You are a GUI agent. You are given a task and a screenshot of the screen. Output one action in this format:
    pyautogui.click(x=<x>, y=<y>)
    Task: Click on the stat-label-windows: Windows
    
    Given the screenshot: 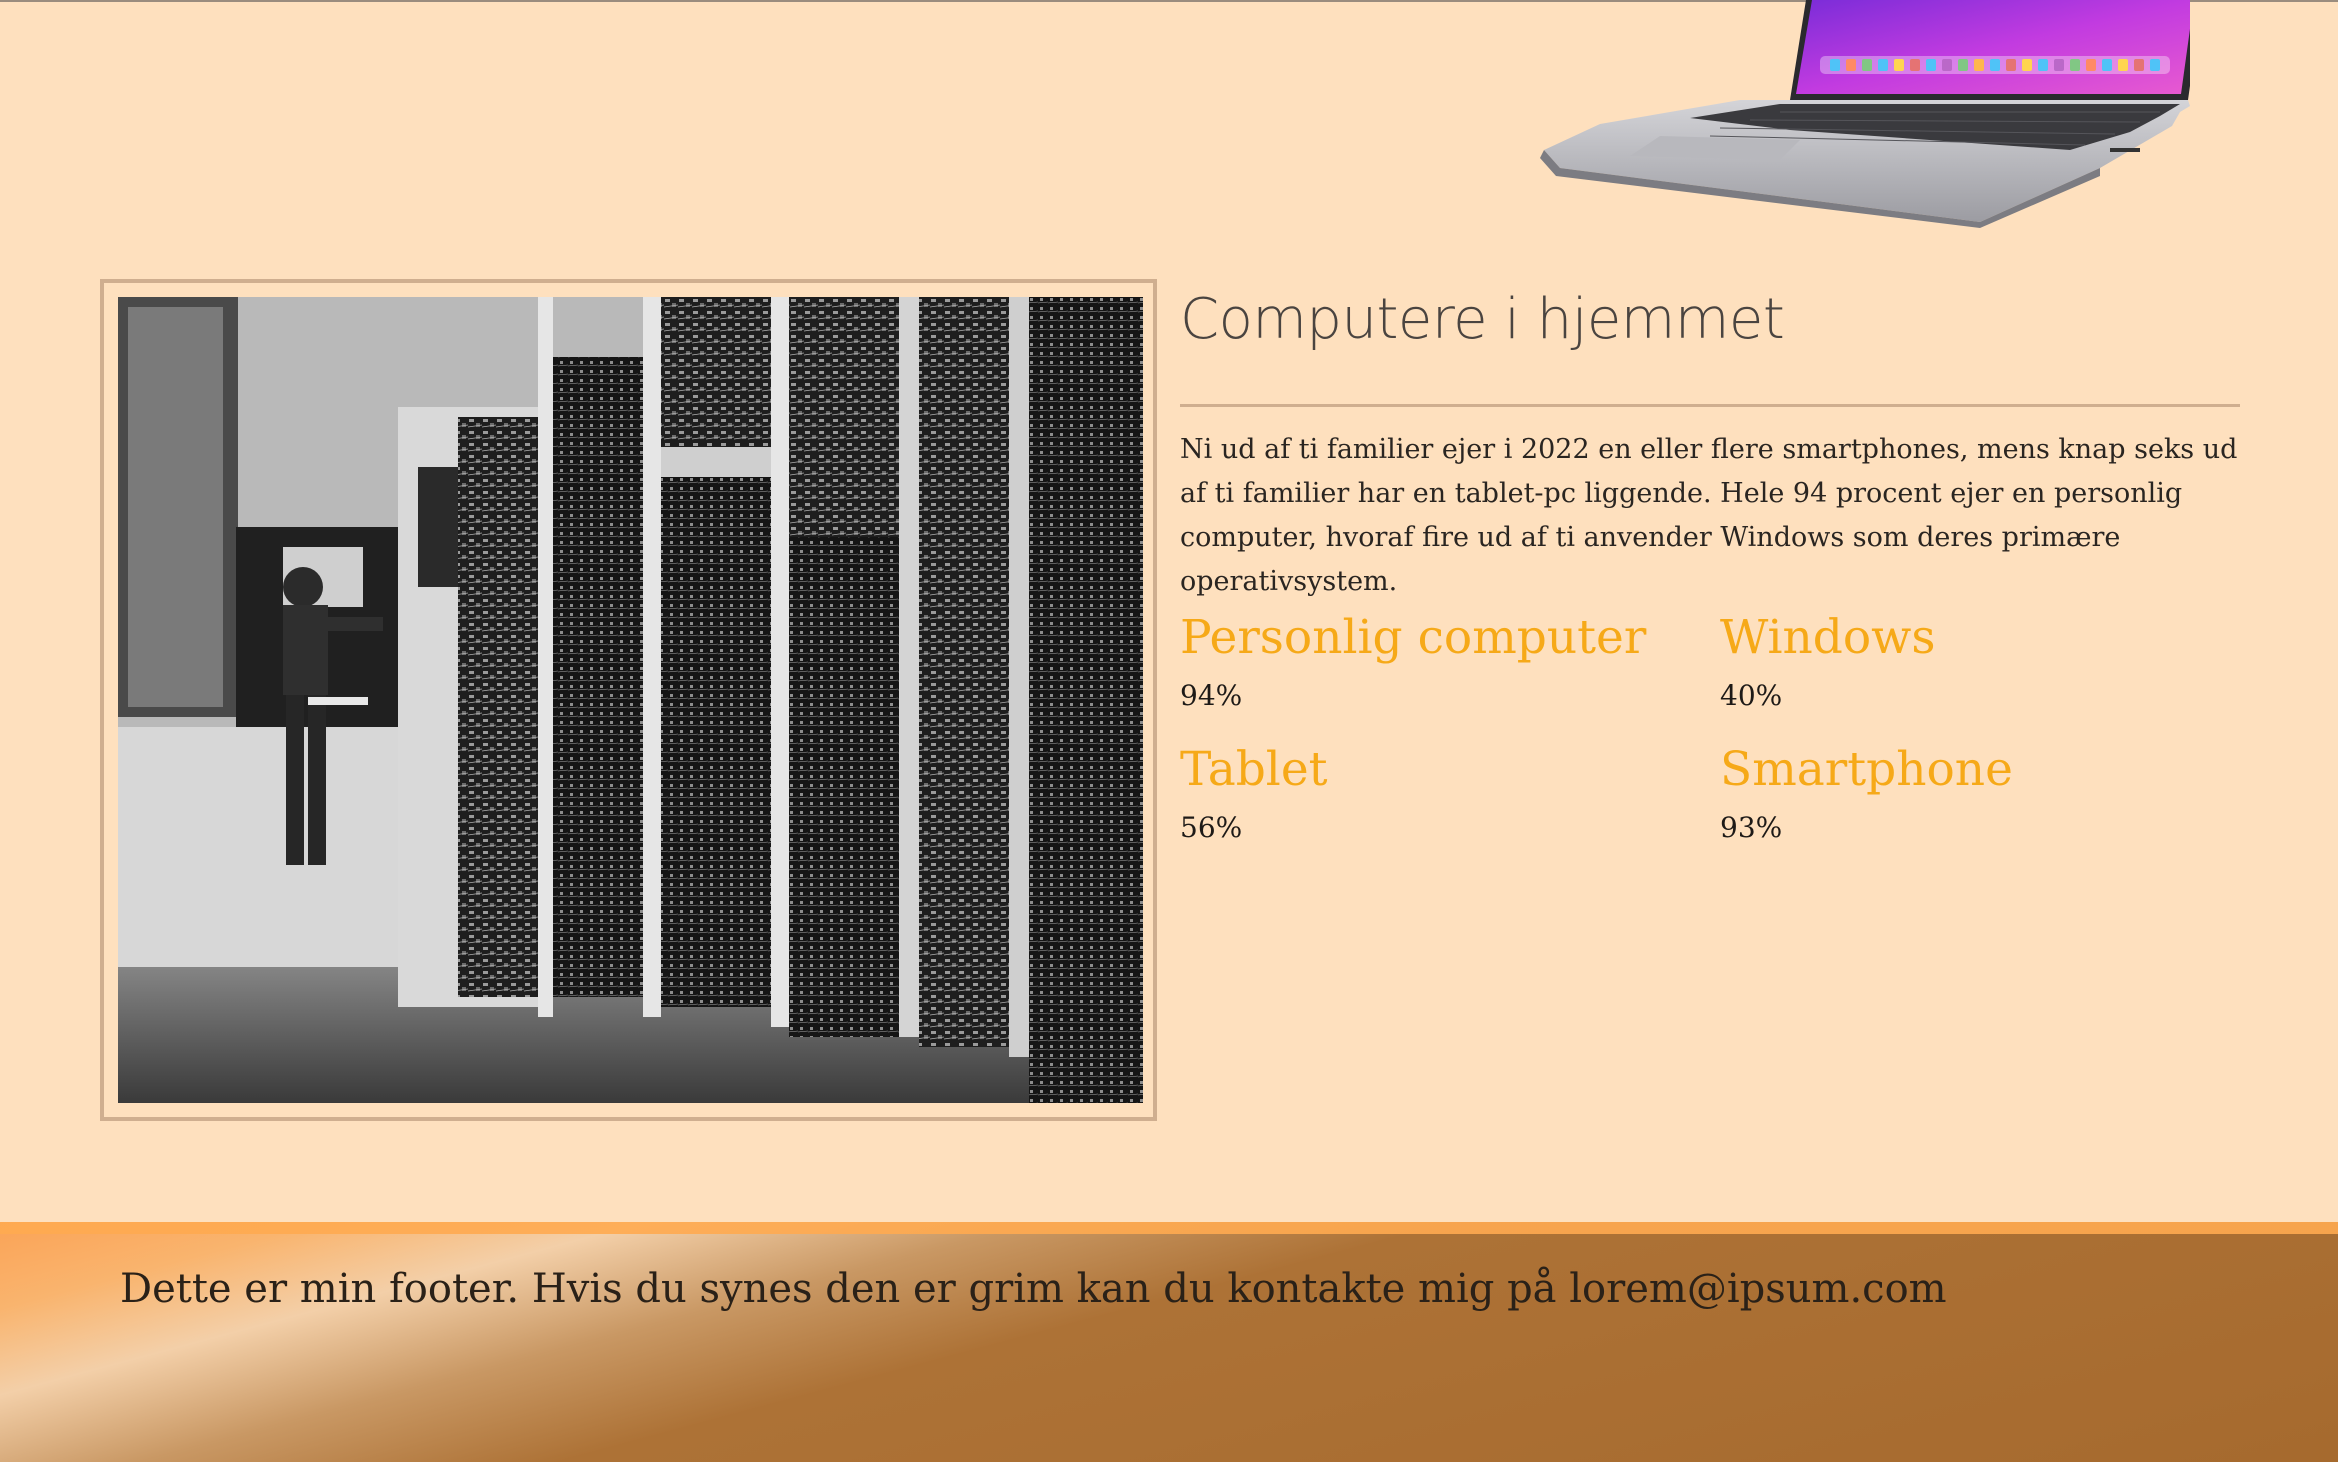 What is the action you would take?
    pyautogui.click(x=1828, y=637)
    